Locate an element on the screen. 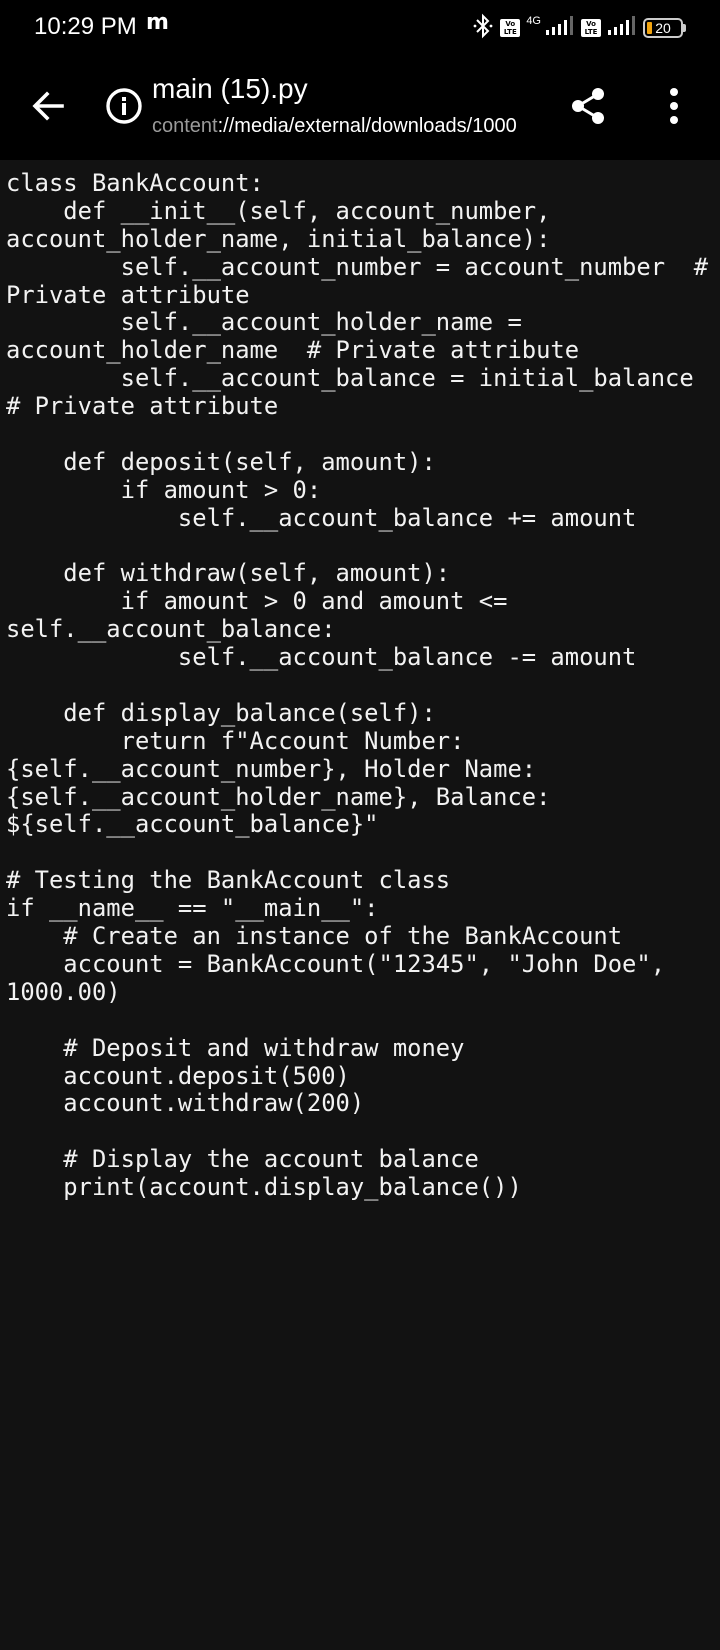 This screenshot has width=720, height=1650. code-line: self.__account_balance = initial_balance is located at coordinates (350, 378).